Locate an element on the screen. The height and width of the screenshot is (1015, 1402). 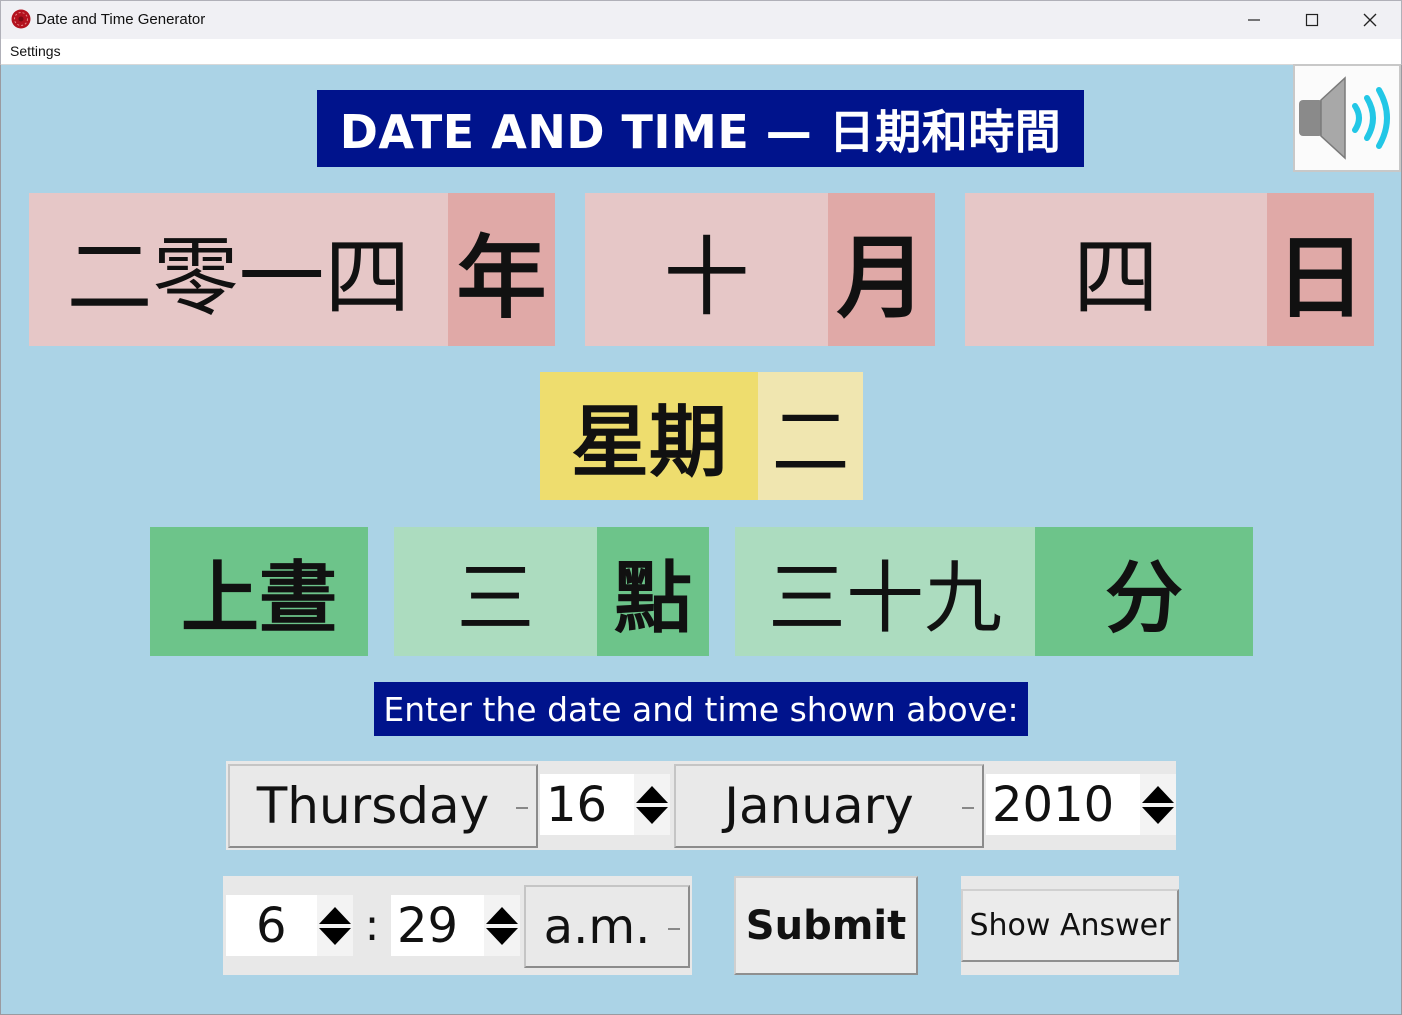
maximize-icon is located at coordinates (1312, 19).